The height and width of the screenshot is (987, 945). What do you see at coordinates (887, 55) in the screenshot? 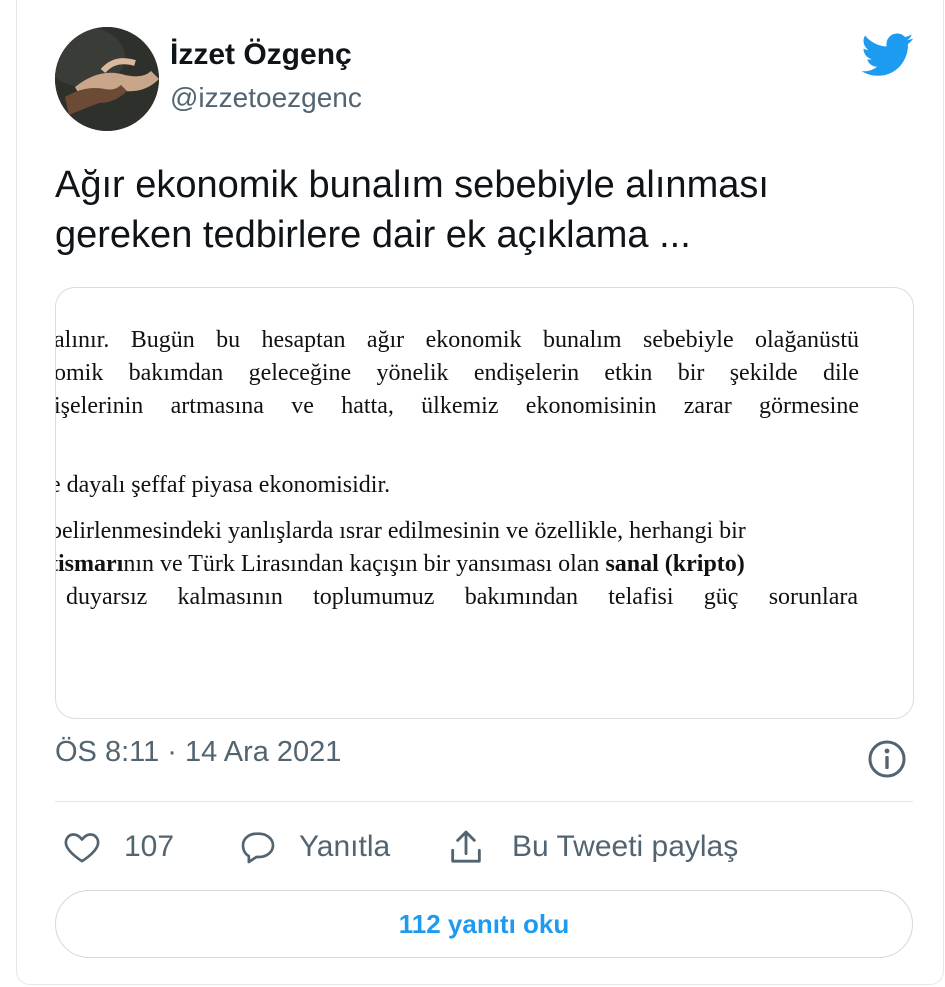
I see `twitter-bird-icon` at bounding box center [887, 55].